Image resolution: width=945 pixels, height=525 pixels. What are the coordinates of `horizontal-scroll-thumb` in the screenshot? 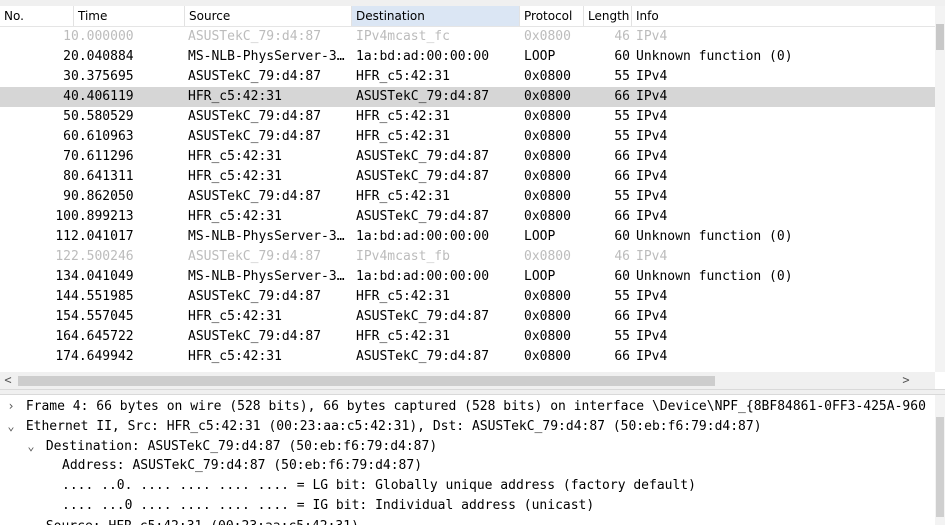 It's located at (366, 381).